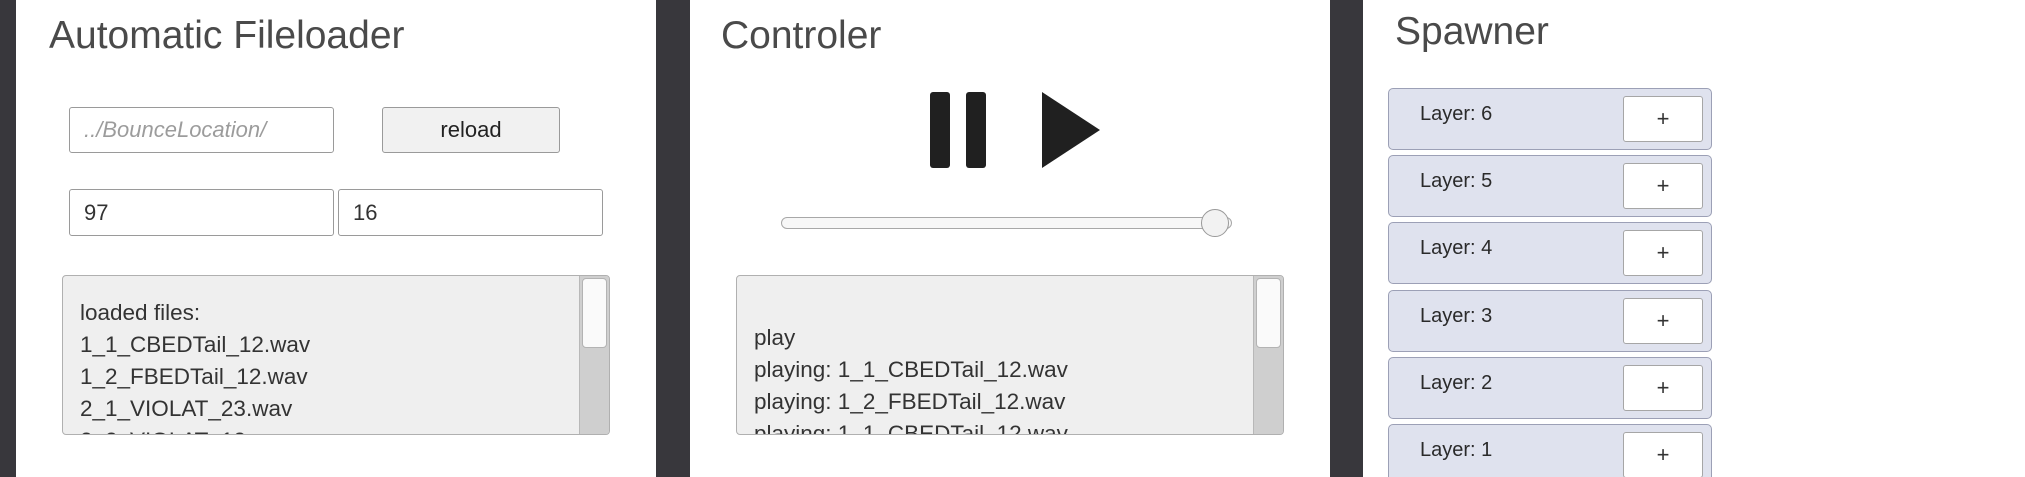 The width and height of the screenshot is (2025, 477). Describe the element at coordinates (1456, 383) in the screenshot. I see `layer-label: Layer: 2` at that location.